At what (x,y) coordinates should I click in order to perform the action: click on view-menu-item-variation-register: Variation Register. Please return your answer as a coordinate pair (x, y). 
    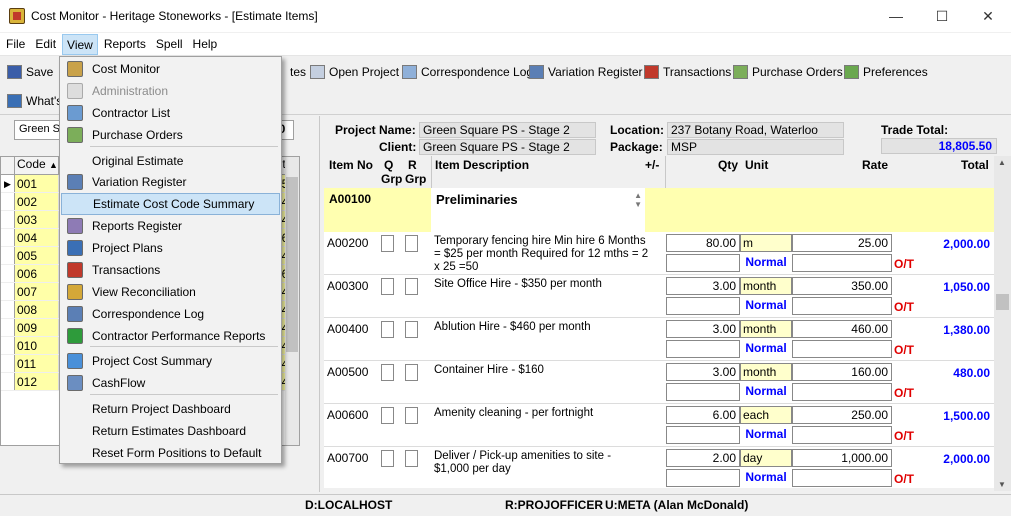
    Looking at the image, I should click on (170, 182).